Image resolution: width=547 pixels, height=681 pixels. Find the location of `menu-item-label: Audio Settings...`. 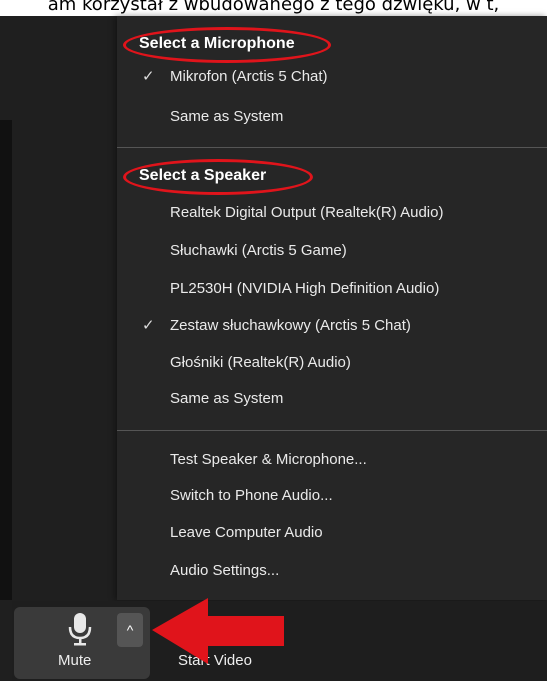

menu-item-label: Audio Settings... is located at coordinates (225, 570).